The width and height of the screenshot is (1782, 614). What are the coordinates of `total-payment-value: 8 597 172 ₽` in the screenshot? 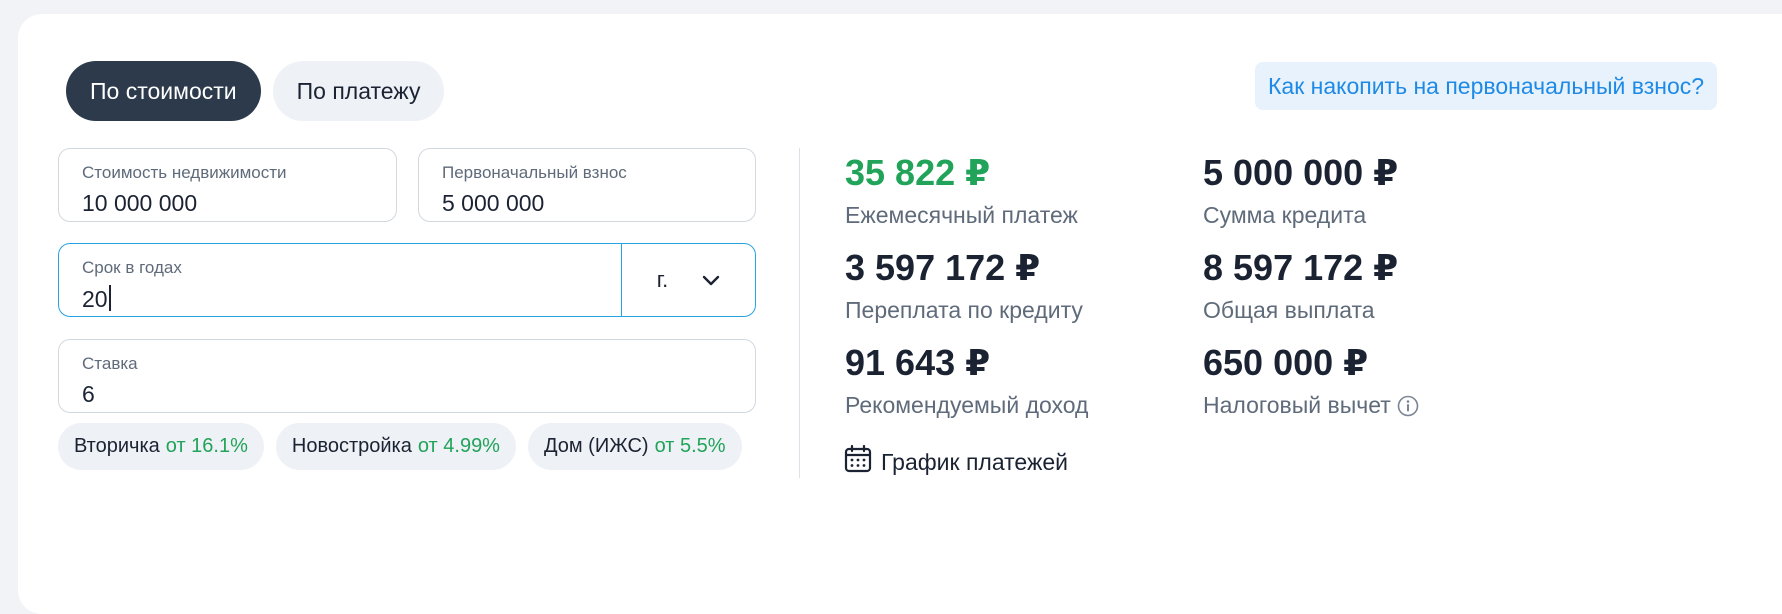 It's located at (1301, 267).